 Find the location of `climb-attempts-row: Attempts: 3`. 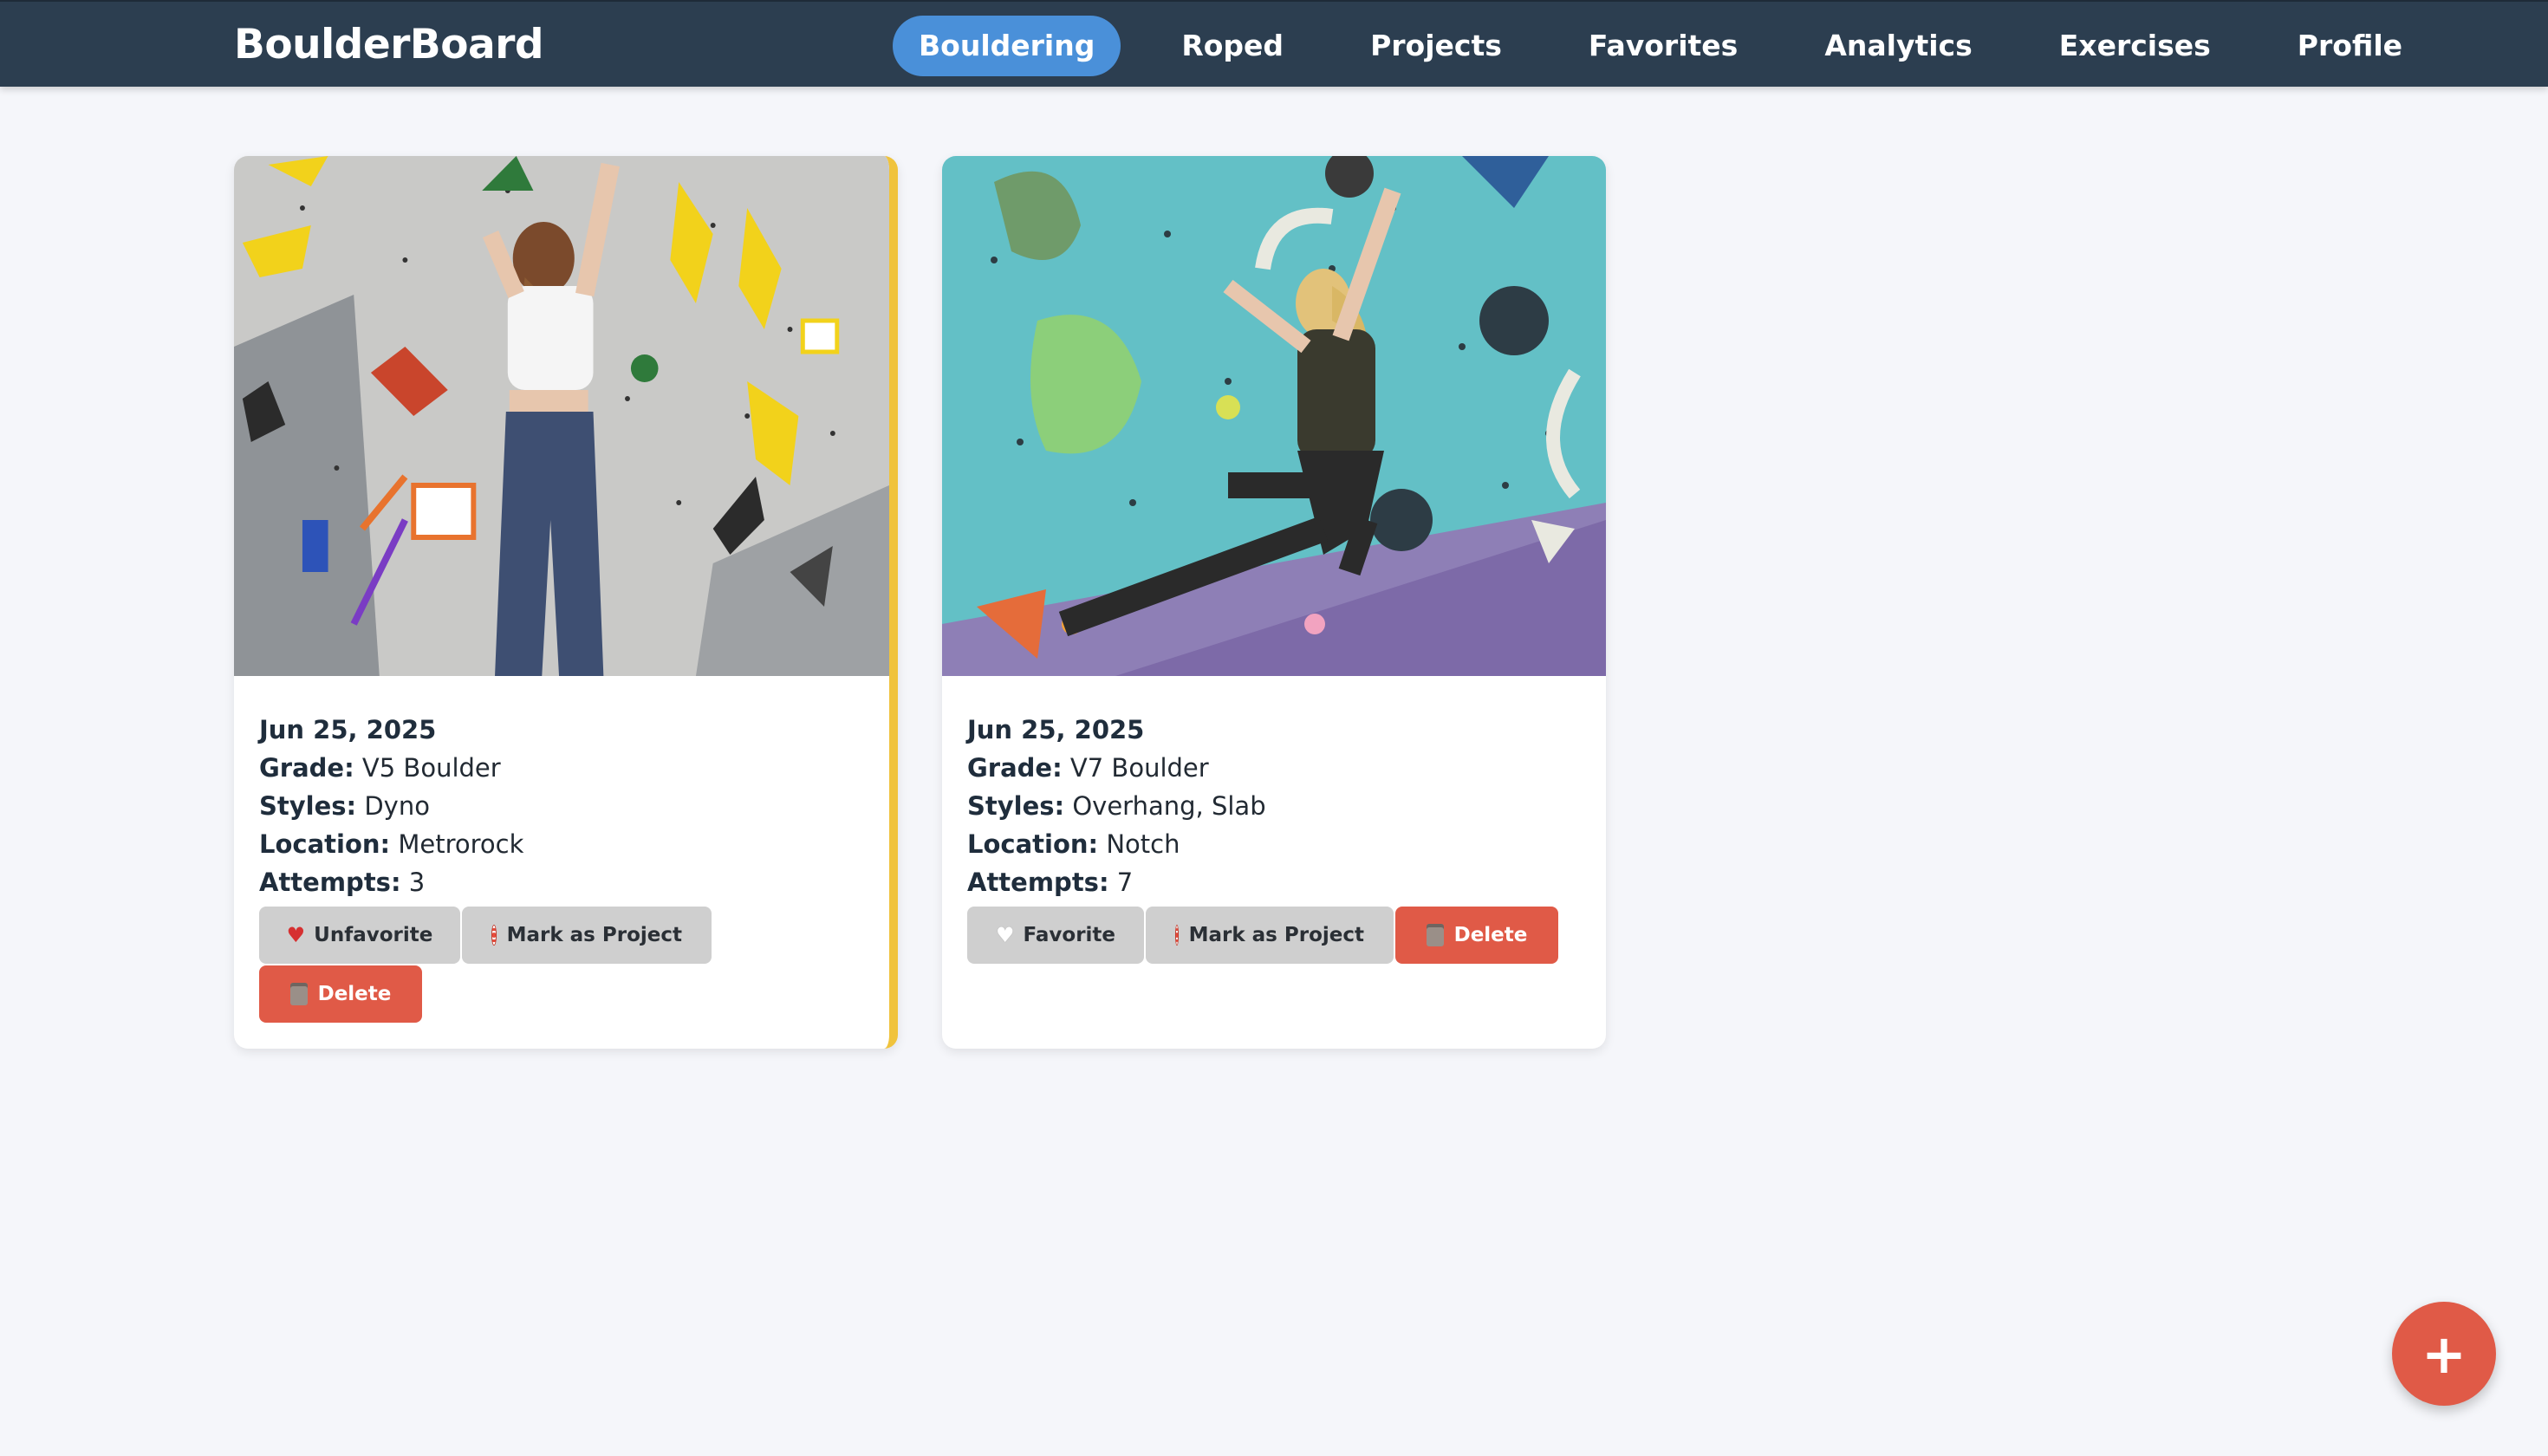

climb-attempts-row: Attempts: 3 is located at coordinates (565, 882).